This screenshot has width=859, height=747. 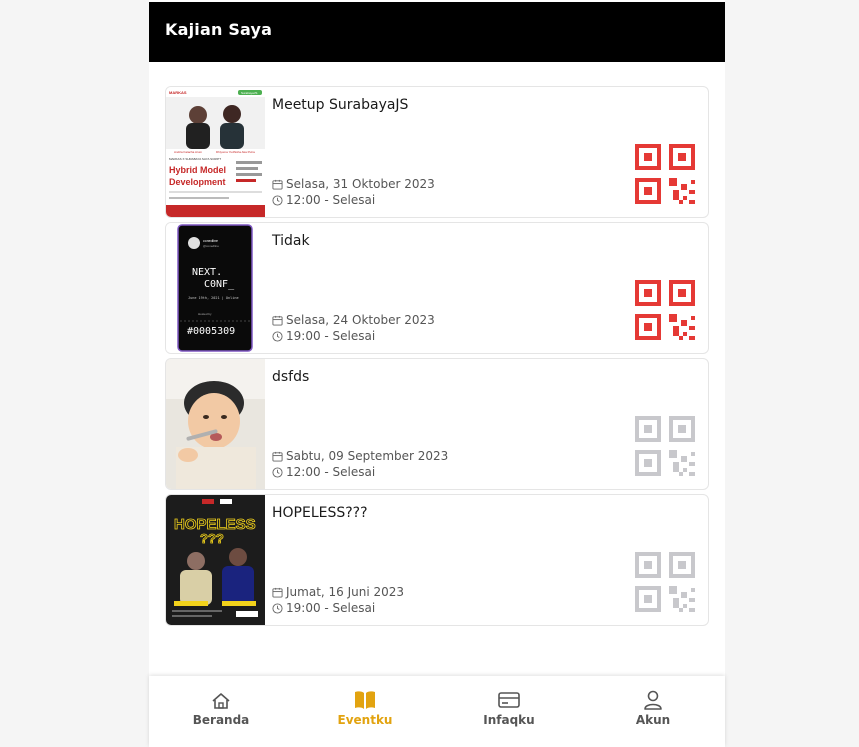 I want to click on poster-brand: conedline, so click(x=210, y=241).